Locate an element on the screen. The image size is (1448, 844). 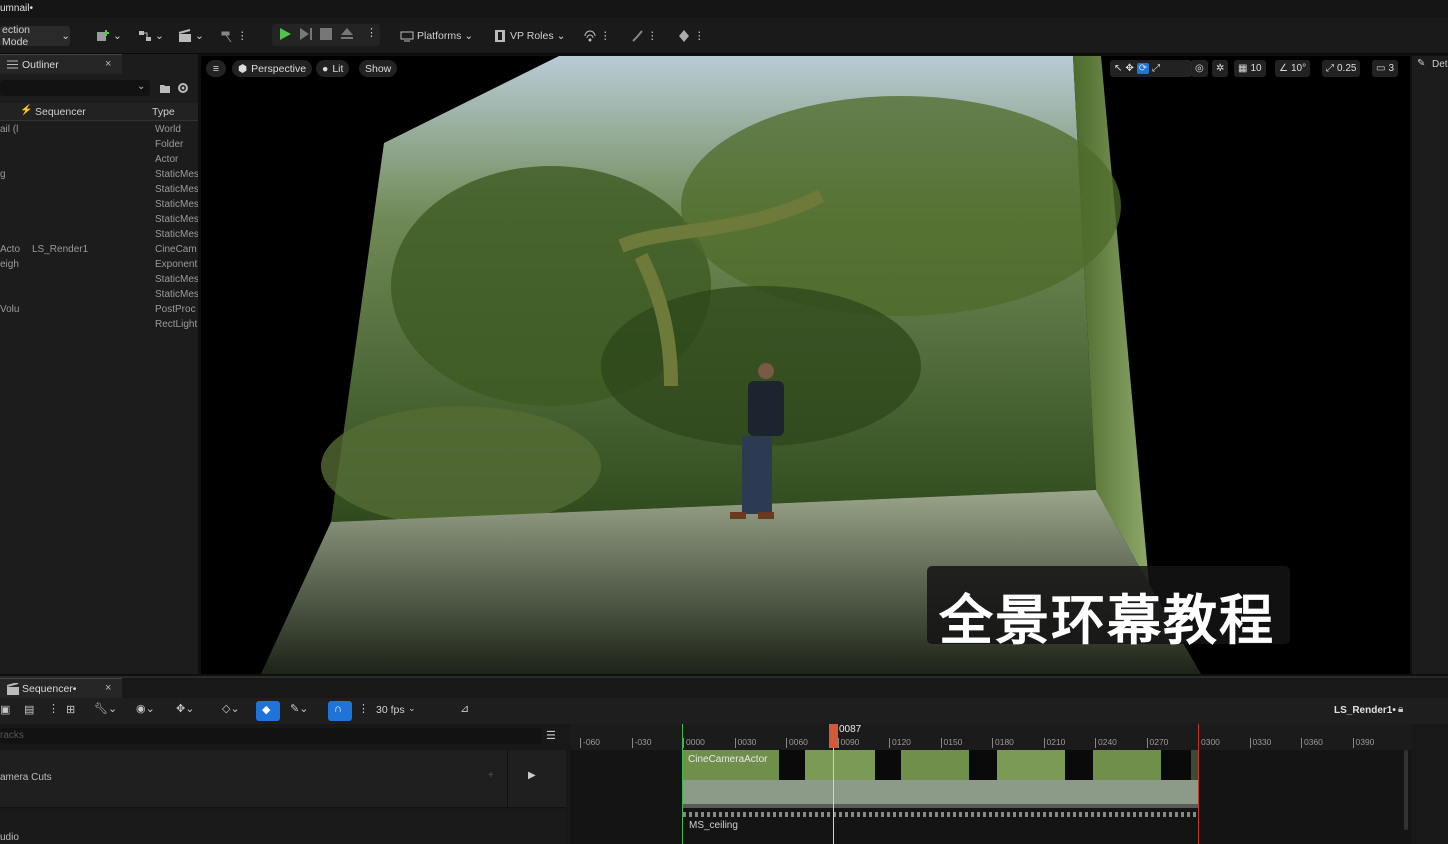
world-space-button: ◎ is located at coordinates (1199, 68).